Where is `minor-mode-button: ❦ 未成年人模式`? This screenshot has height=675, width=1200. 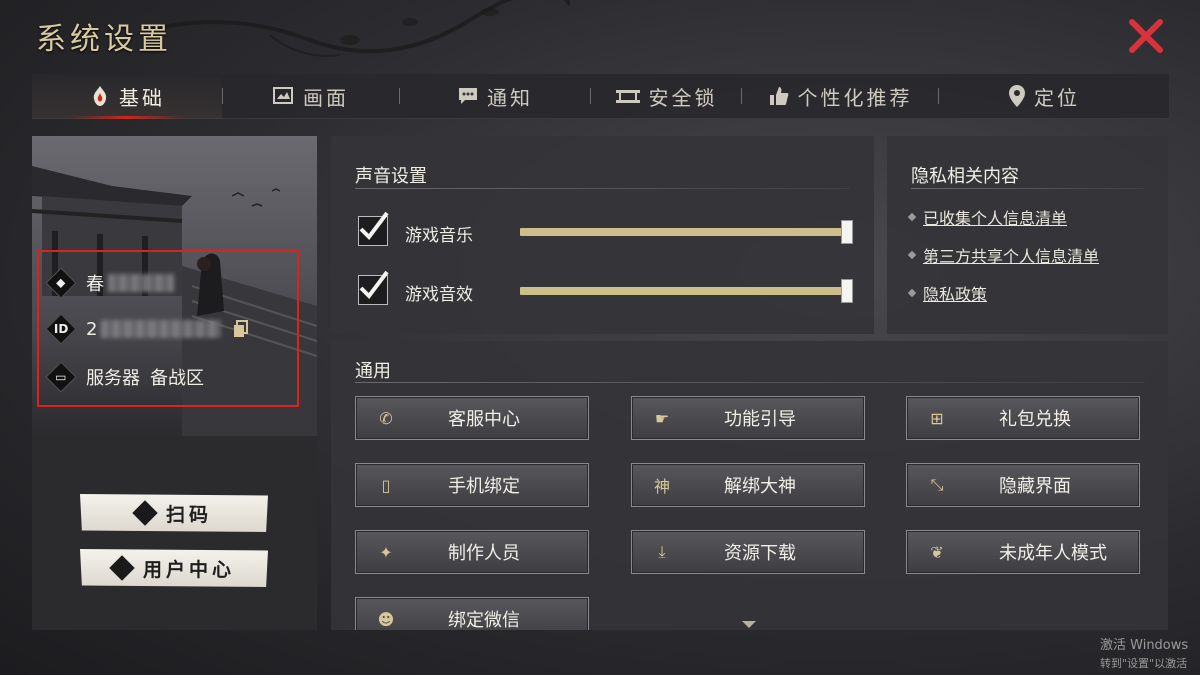 minor-mode-button: ❦ 未成年人模式 is located at coordinates (1023, 552).